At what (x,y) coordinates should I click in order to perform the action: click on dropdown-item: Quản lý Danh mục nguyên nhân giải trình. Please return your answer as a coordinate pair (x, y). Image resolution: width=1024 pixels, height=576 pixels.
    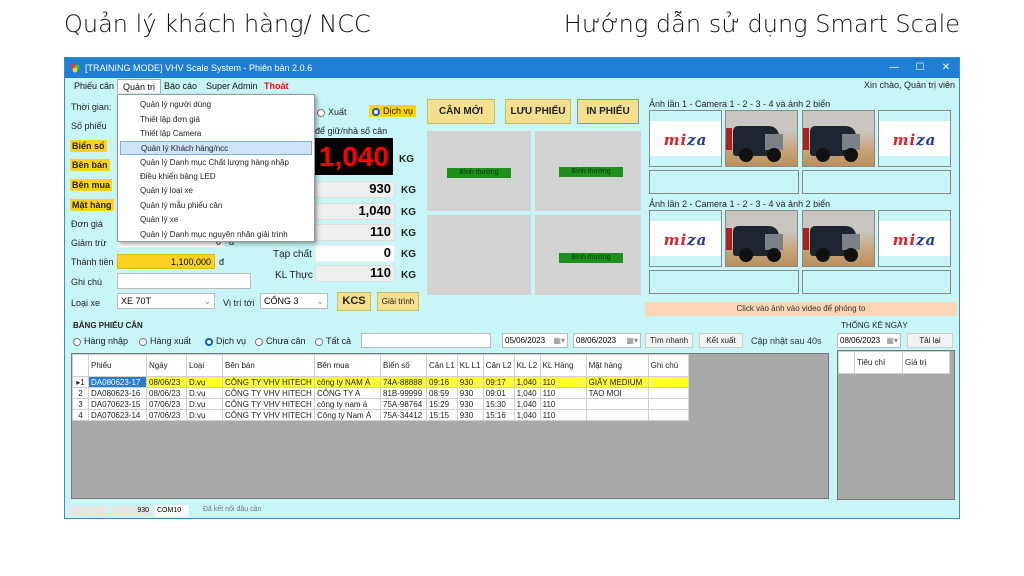
    Looking at the image, I should click on (216, 235).